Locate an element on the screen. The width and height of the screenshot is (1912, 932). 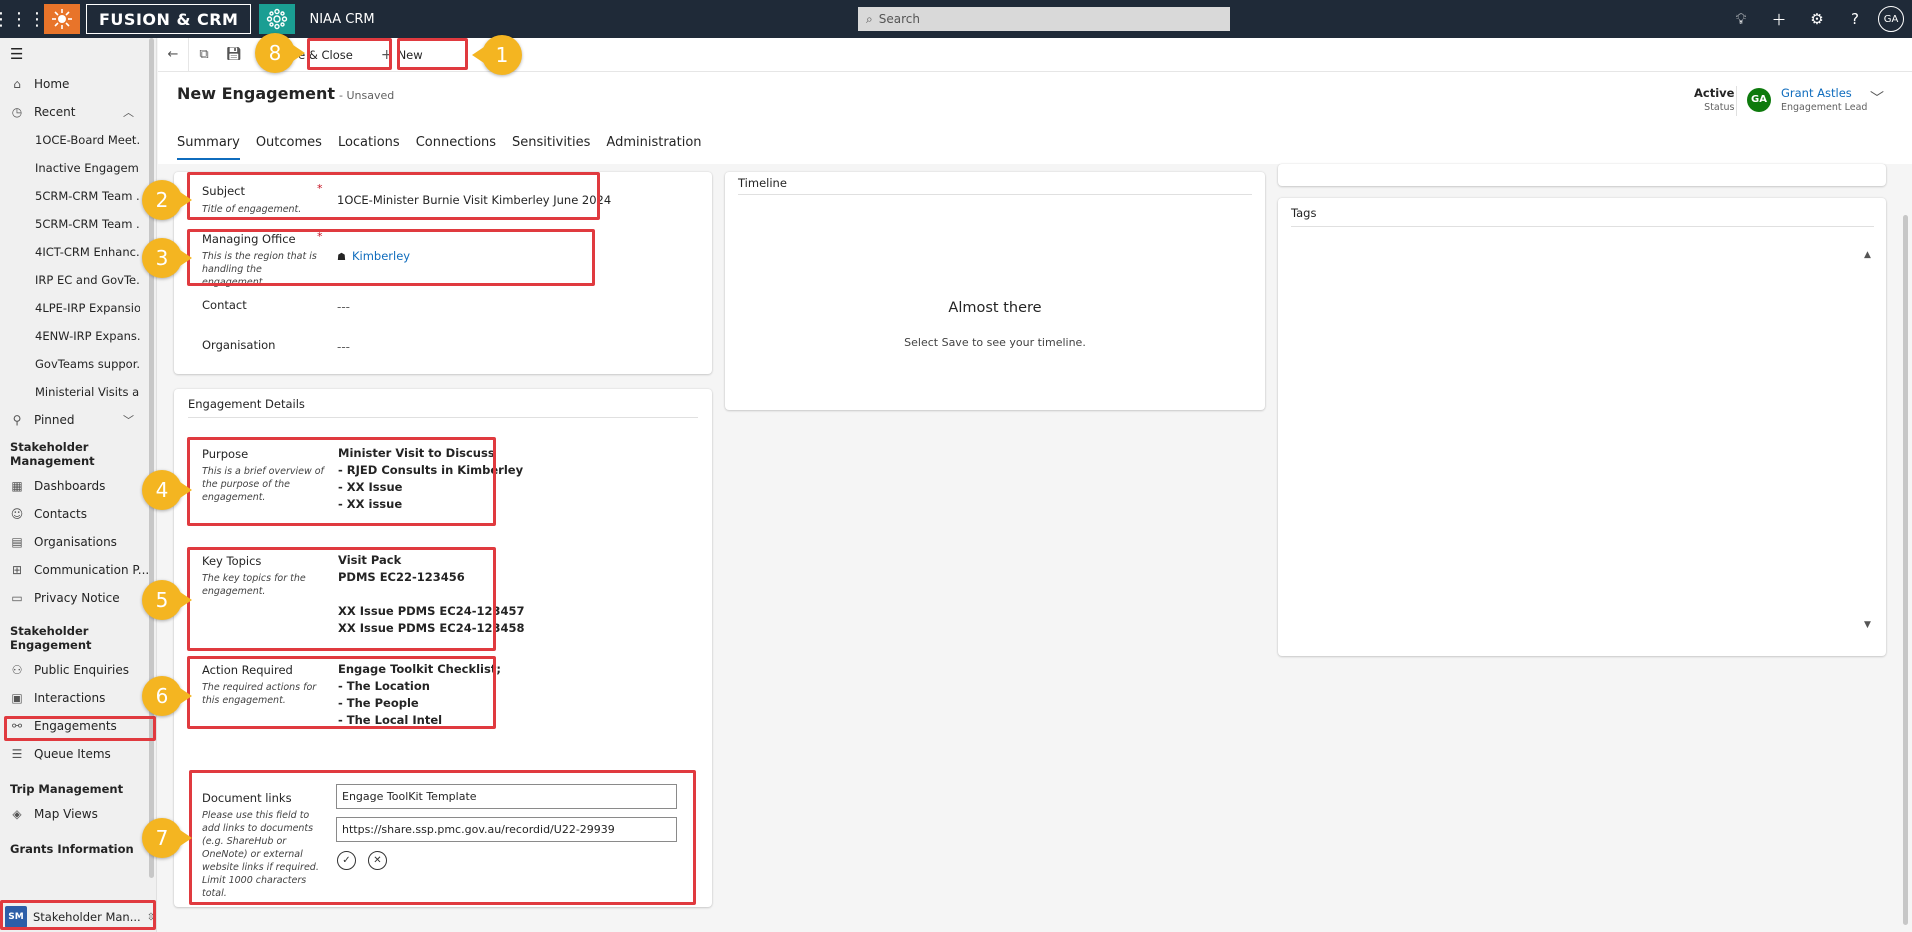
sidebar-item-dashboards: ▦ Dashboards is located at coordinates (78, 486).